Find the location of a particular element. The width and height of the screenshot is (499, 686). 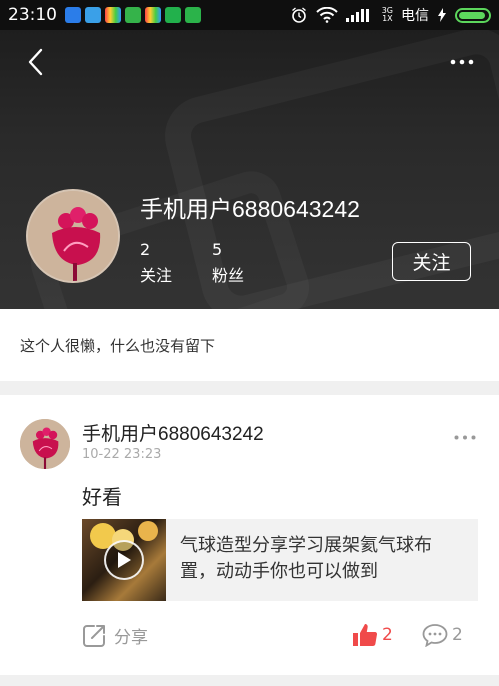

post-author-avatar is located at coordinates (45, 444).